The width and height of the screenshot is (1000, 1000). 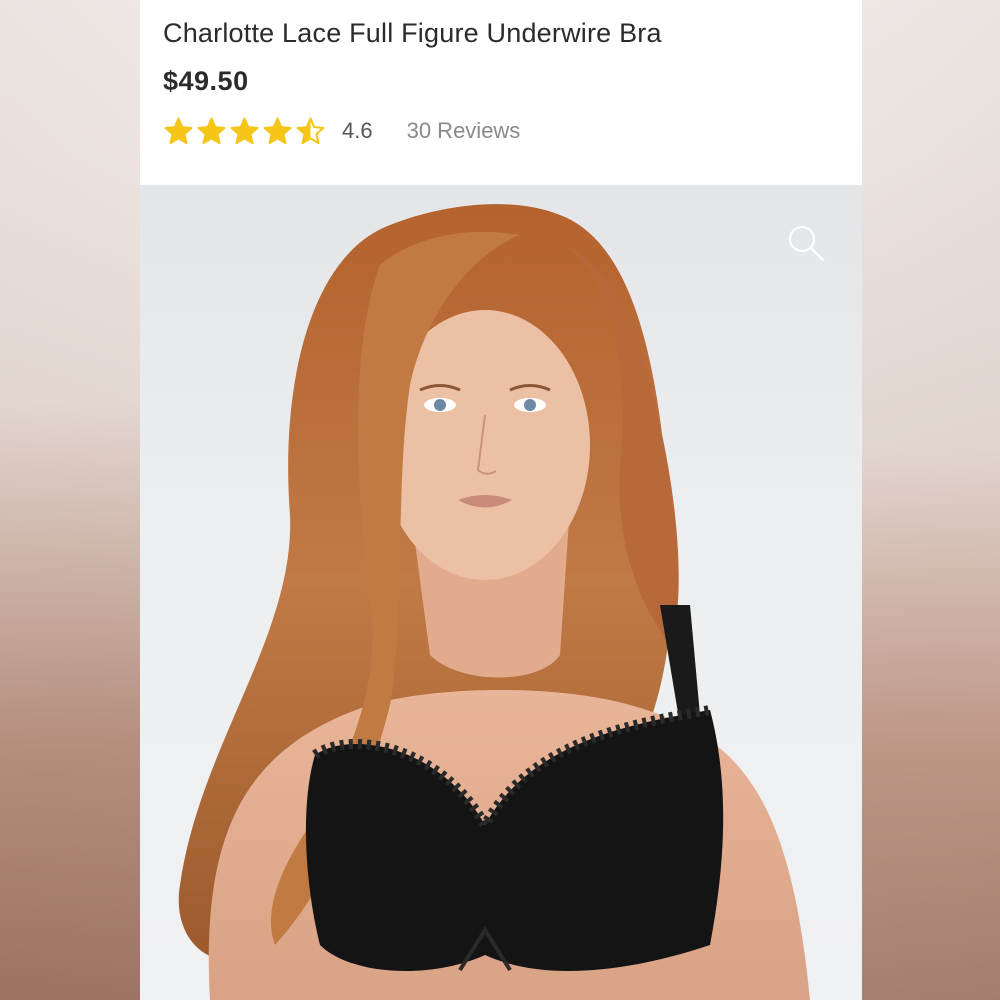 What do you see at coordinates (464, 131) in the screenshot?
I see `reviews-link: 30 Reviews` at bounding box center [464, 131].